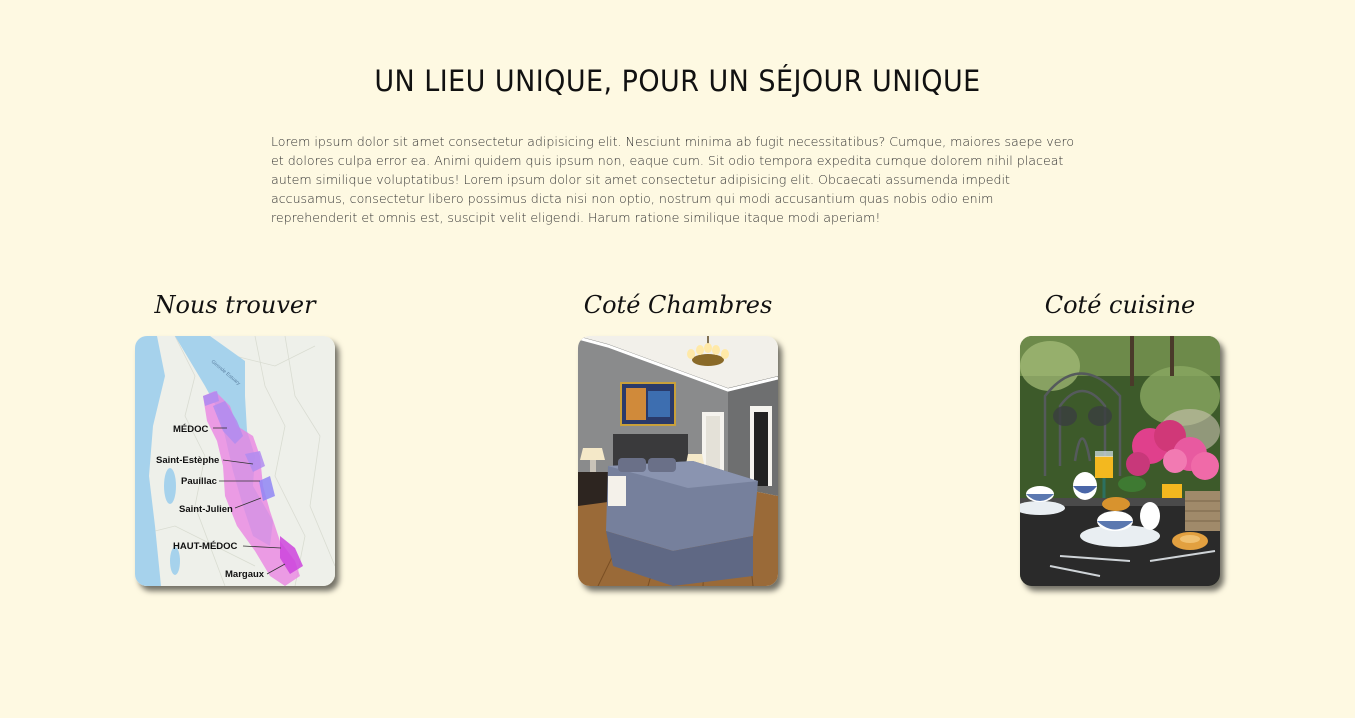  What do you see at coordinates (191, 429) in the screenshot?
I see `map-label-medoc: MÉDOC` at bounding box center [191, 429].